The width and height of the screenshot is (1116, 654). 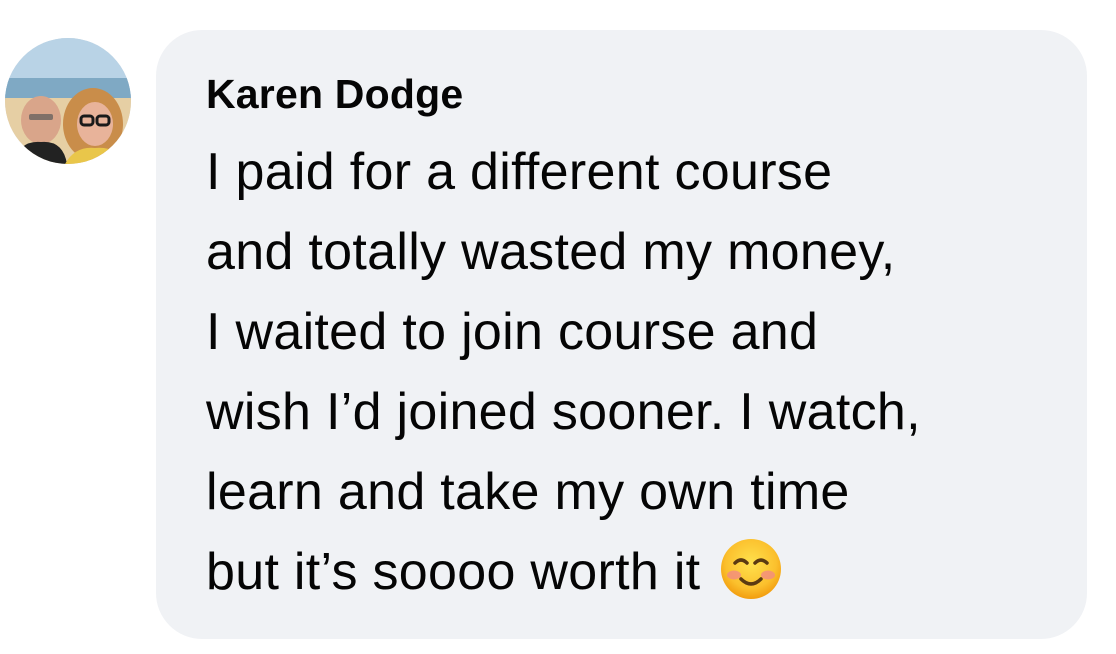 I want to click on avatar, so click(x=68, y=101).